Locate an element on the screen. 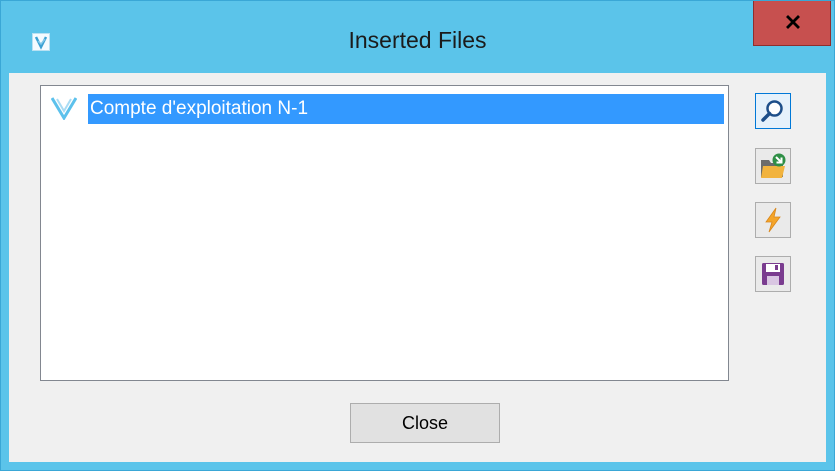 The image size is (835, 471). save-button is located at coordinates (773, 274).